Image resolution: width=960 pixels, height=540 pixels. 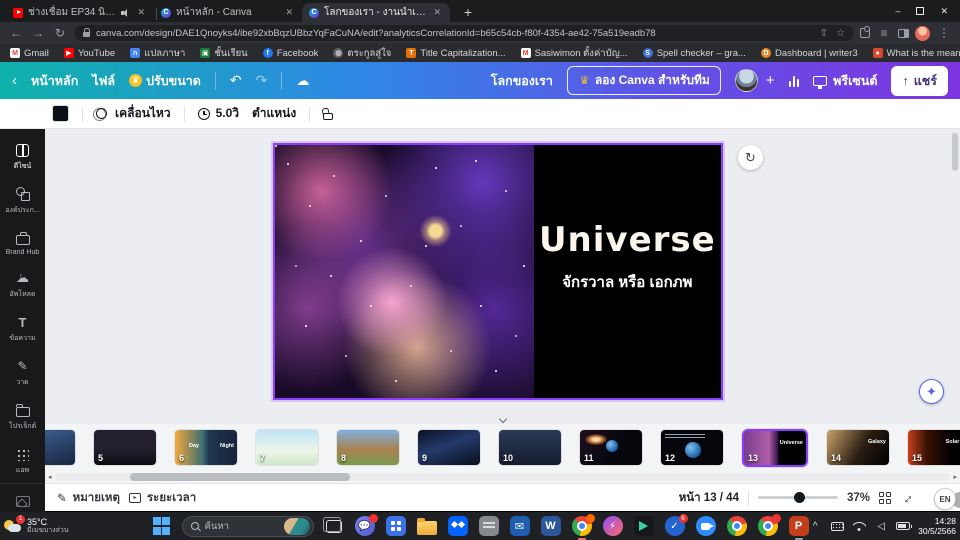 I want to click on app-icon-gray, so click(x=489, y=526).